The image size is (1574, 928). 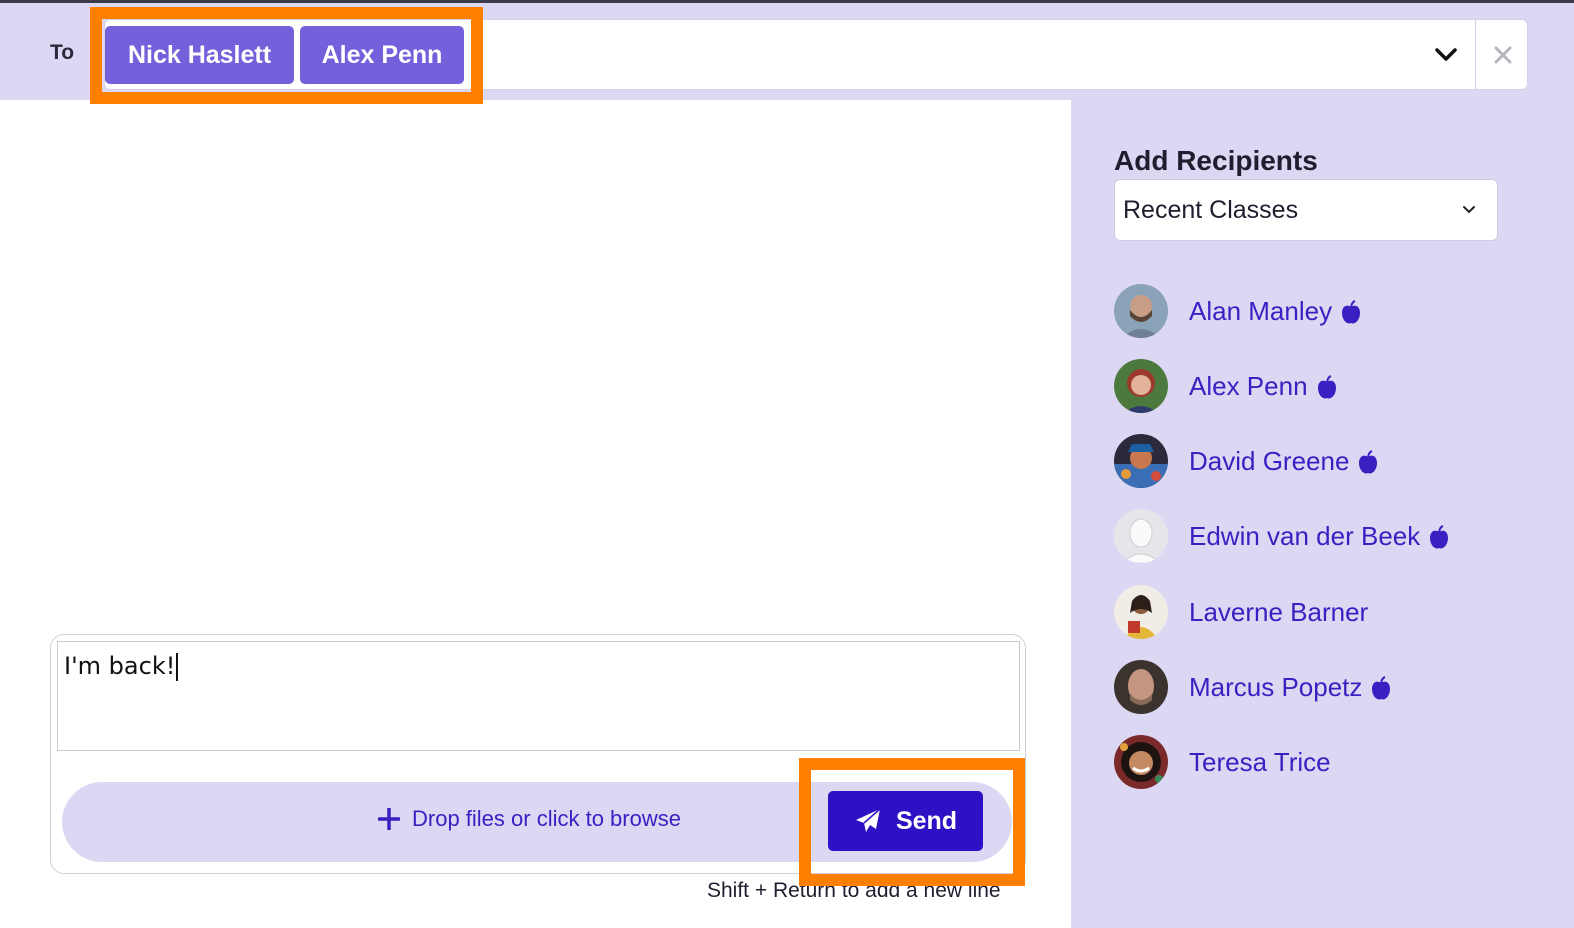 I want to click on annotation-highlight-recipients, so click(x=286, y=55).